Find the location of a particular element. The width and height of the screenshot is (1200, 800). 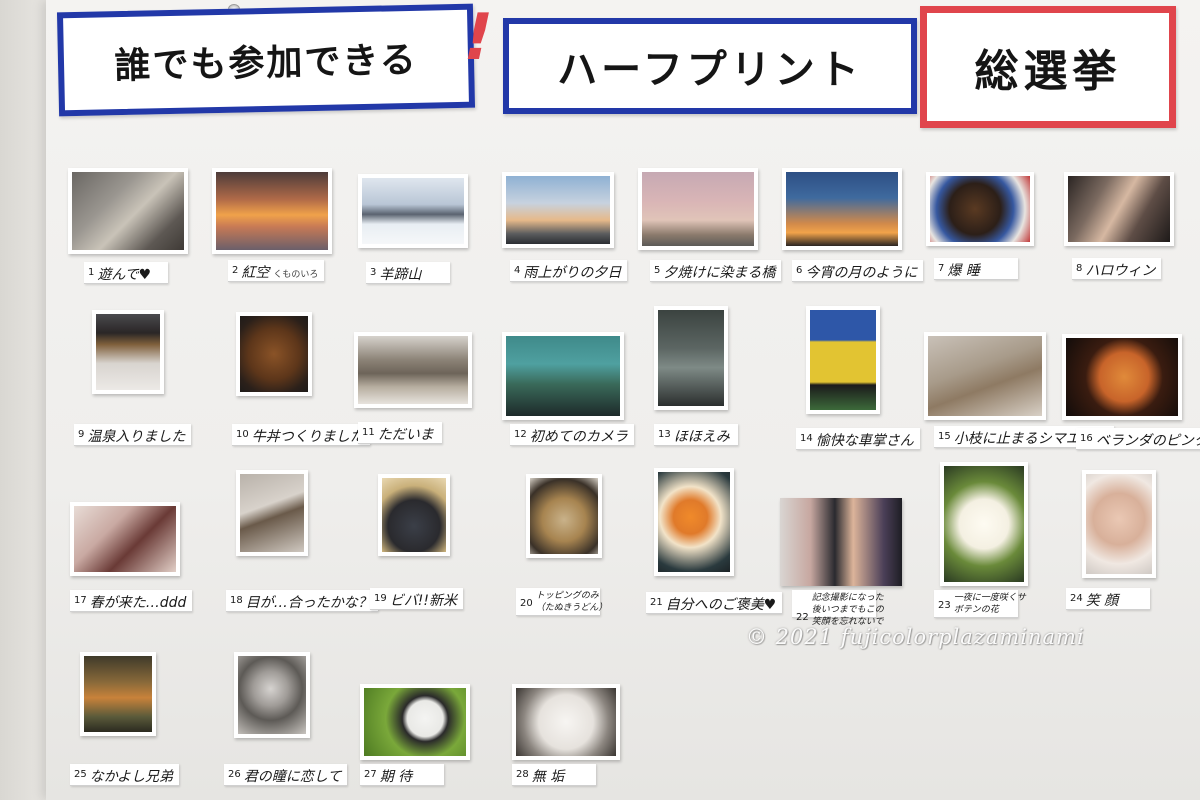

entry-title: トッピングのみ（たぬきうどん） is located at coordinates (571, 602).